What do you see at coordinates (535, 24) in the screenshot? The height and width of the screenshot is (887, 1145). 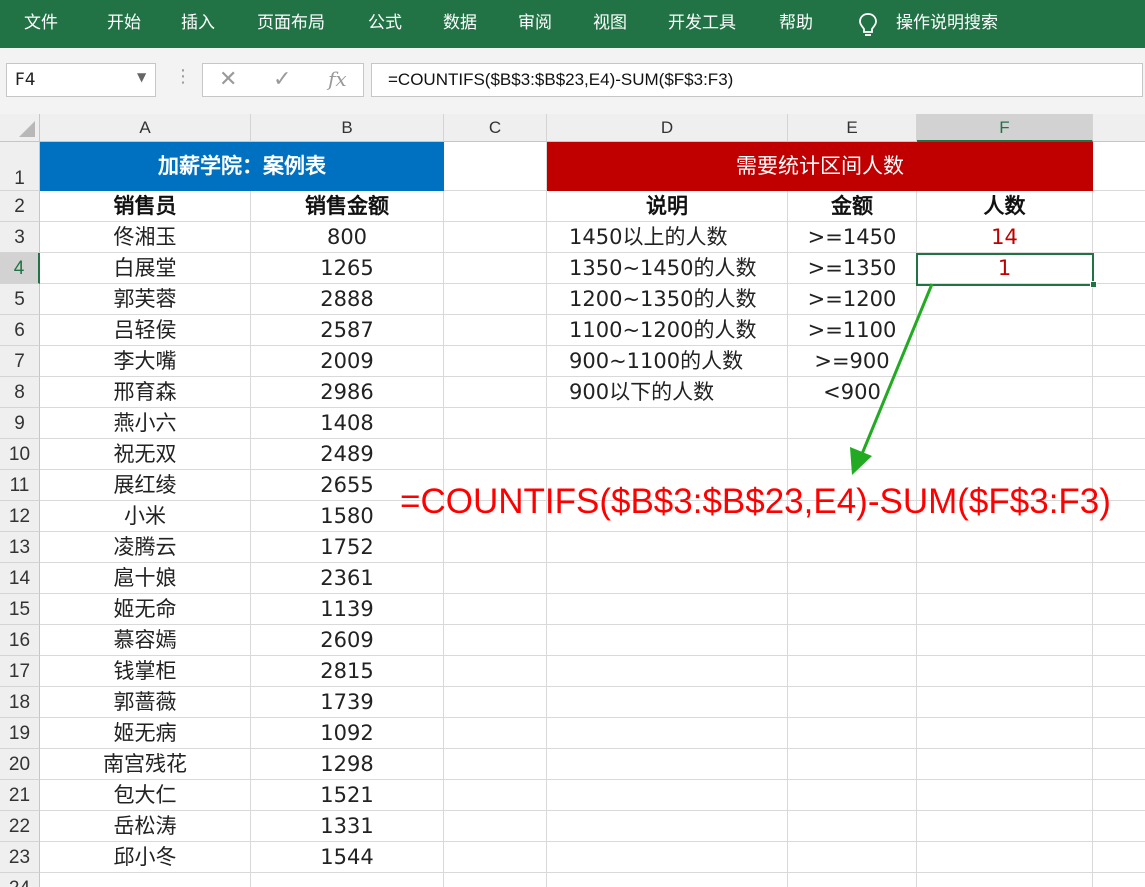 I see `tab-review: 审阅` at bounding box center [535, 24].